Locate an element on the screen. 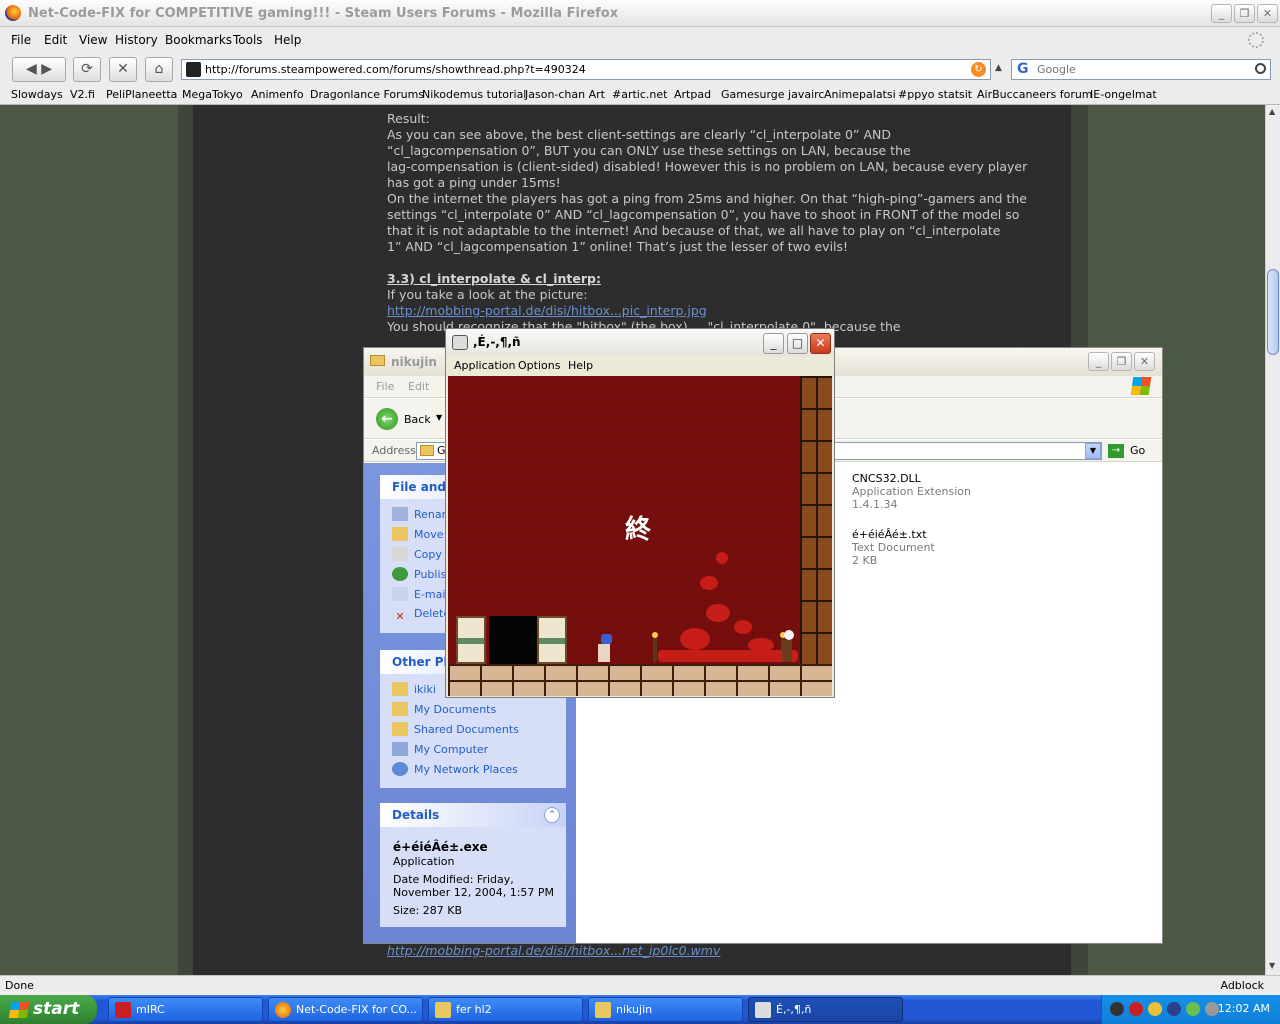 Image resolution: width=1280 pixels, height=1024 pixels. taskbar-item-nikujin: nikujin is located at coordinates (665, 1009).